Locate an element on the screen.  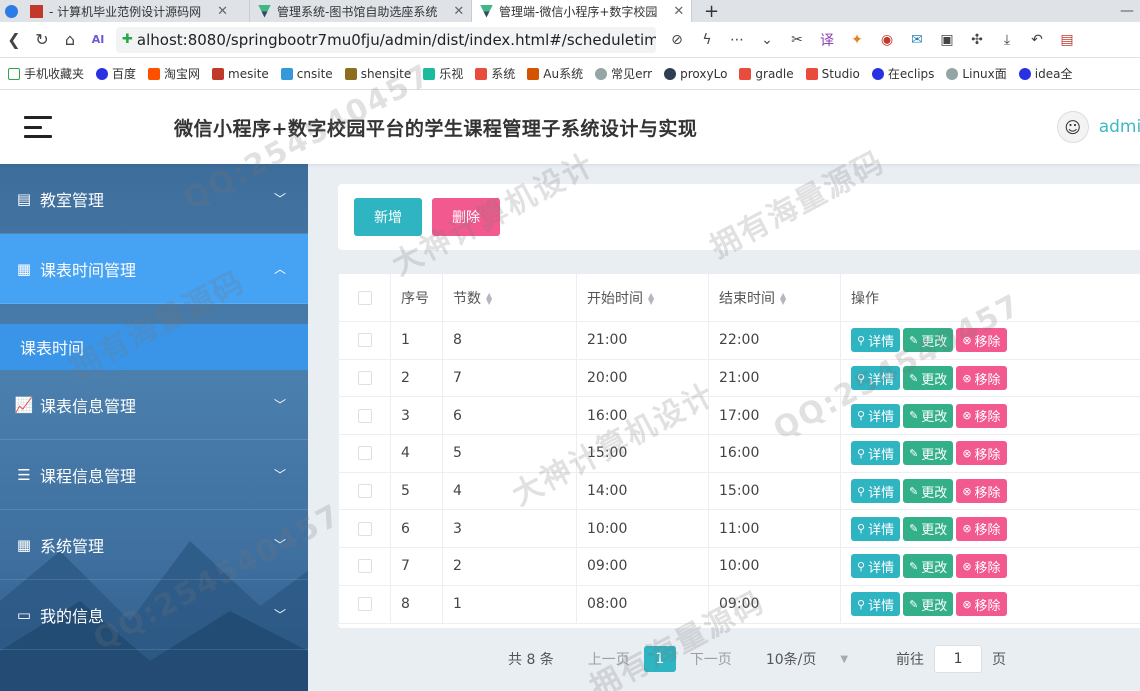
prev-page-button: 上一页 is located at coordinates (609, 659).